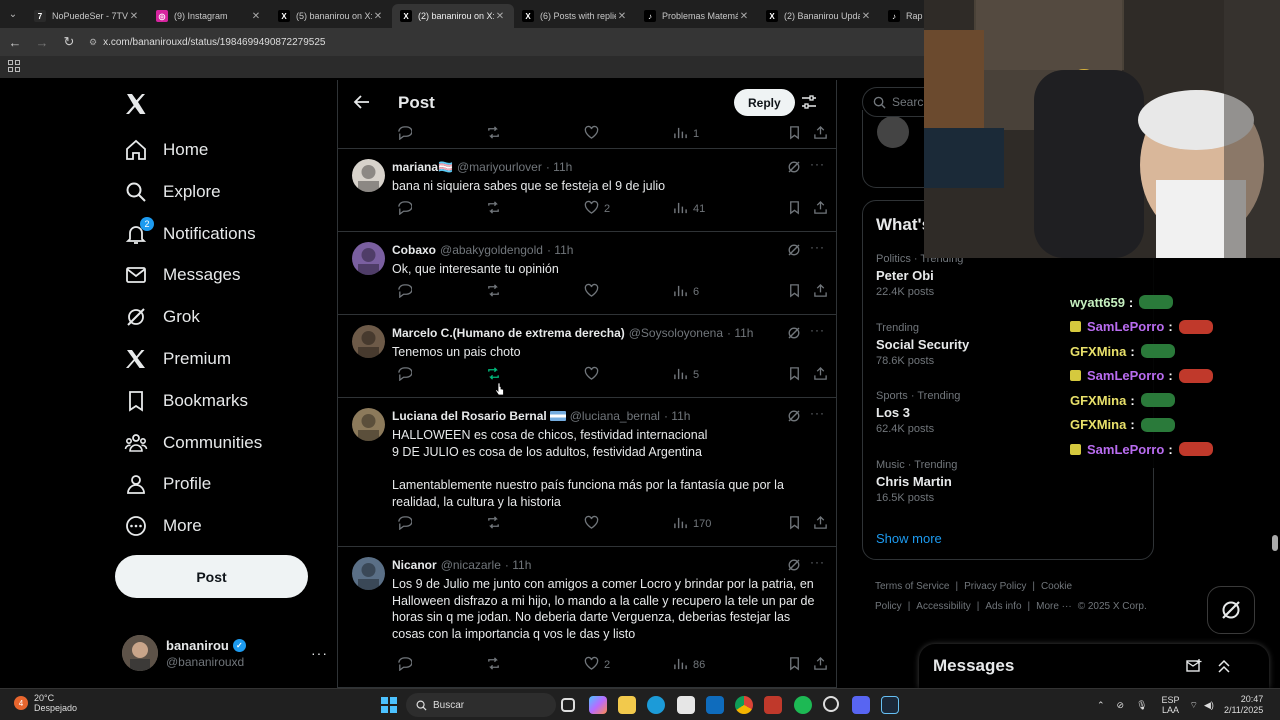 This screenshot has height=720, width=1280. Describe the element at coordinates (1112, 606) in the screenshot. I see `footer-link: © 2025 X Corp.` at that location.